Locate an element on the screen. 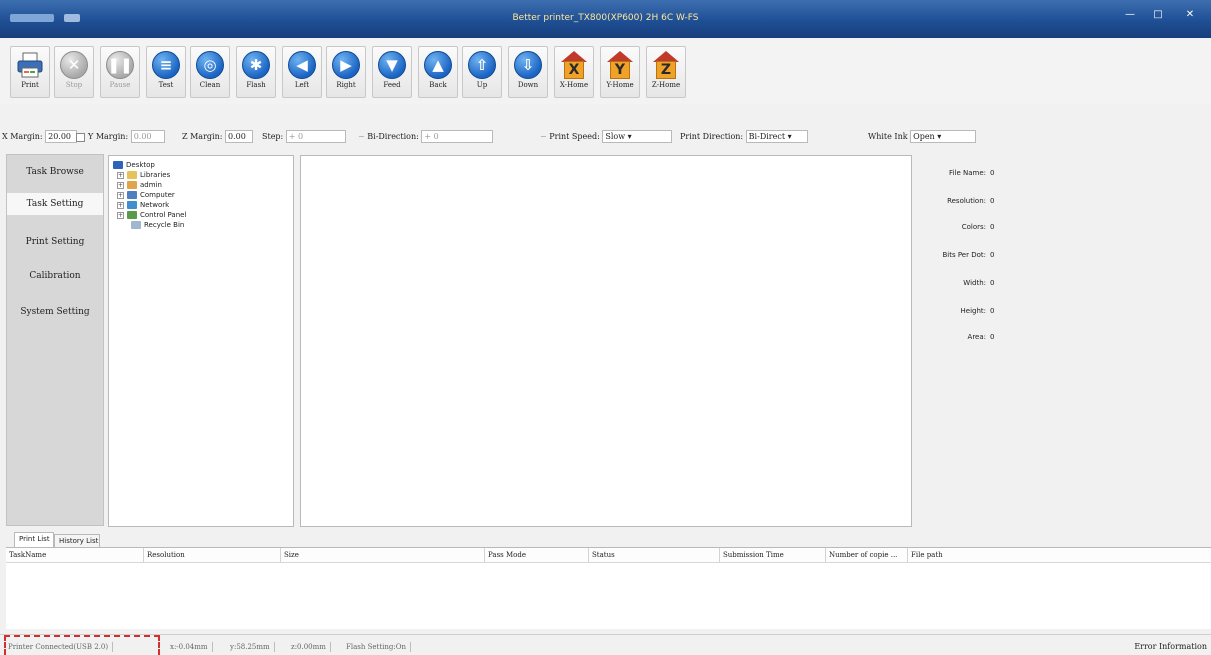  back-button: ▲ Back is located at coordinates (438, 72).